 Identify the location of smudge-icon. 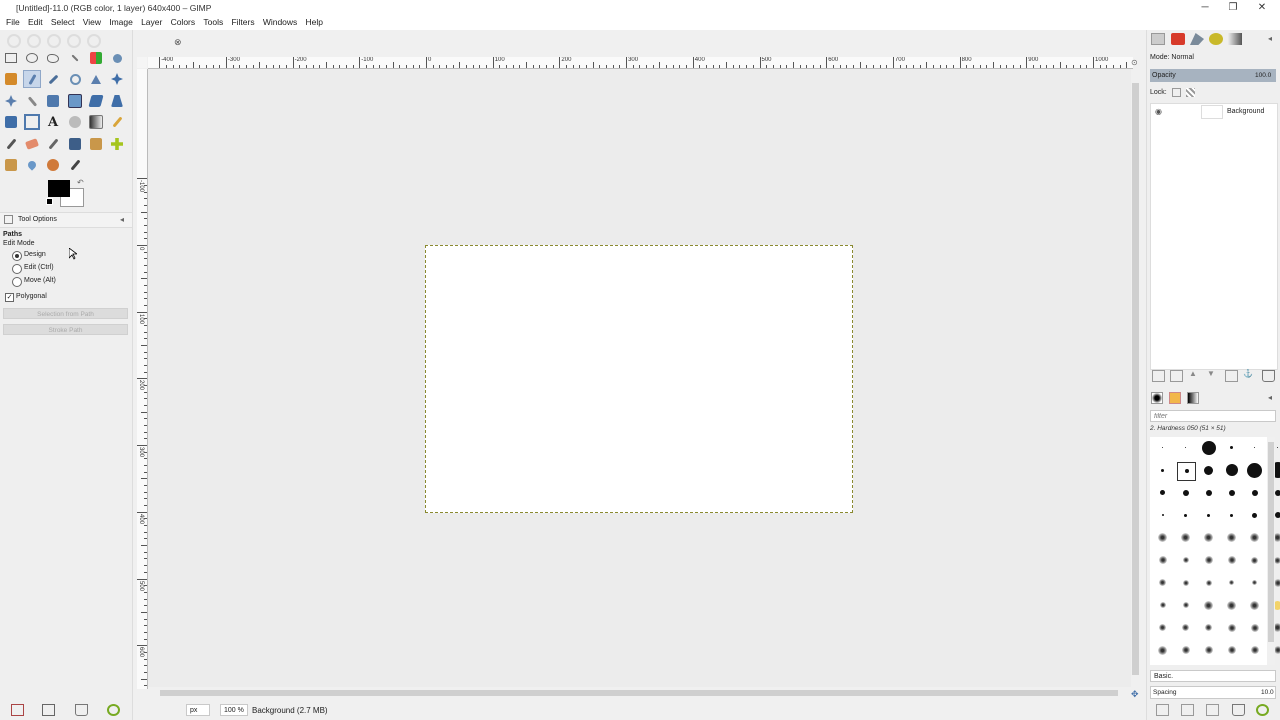
(53, 165).